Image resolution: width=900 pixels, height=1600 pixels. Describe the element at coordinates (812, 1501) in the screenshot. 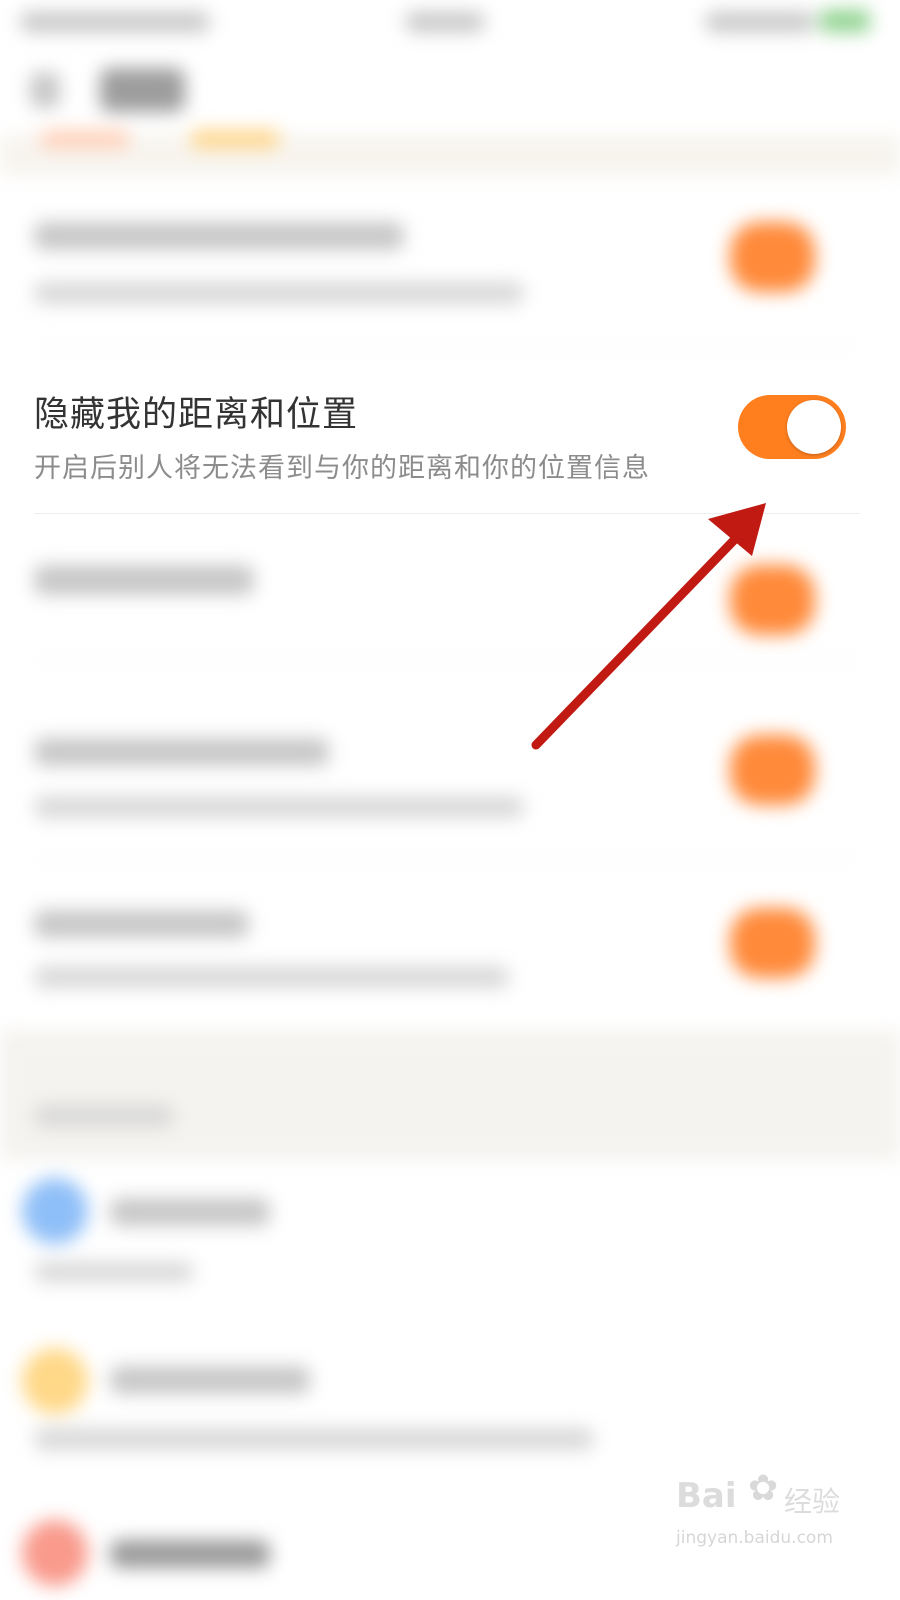

I see `watermark-suffix: 经验` at that location.